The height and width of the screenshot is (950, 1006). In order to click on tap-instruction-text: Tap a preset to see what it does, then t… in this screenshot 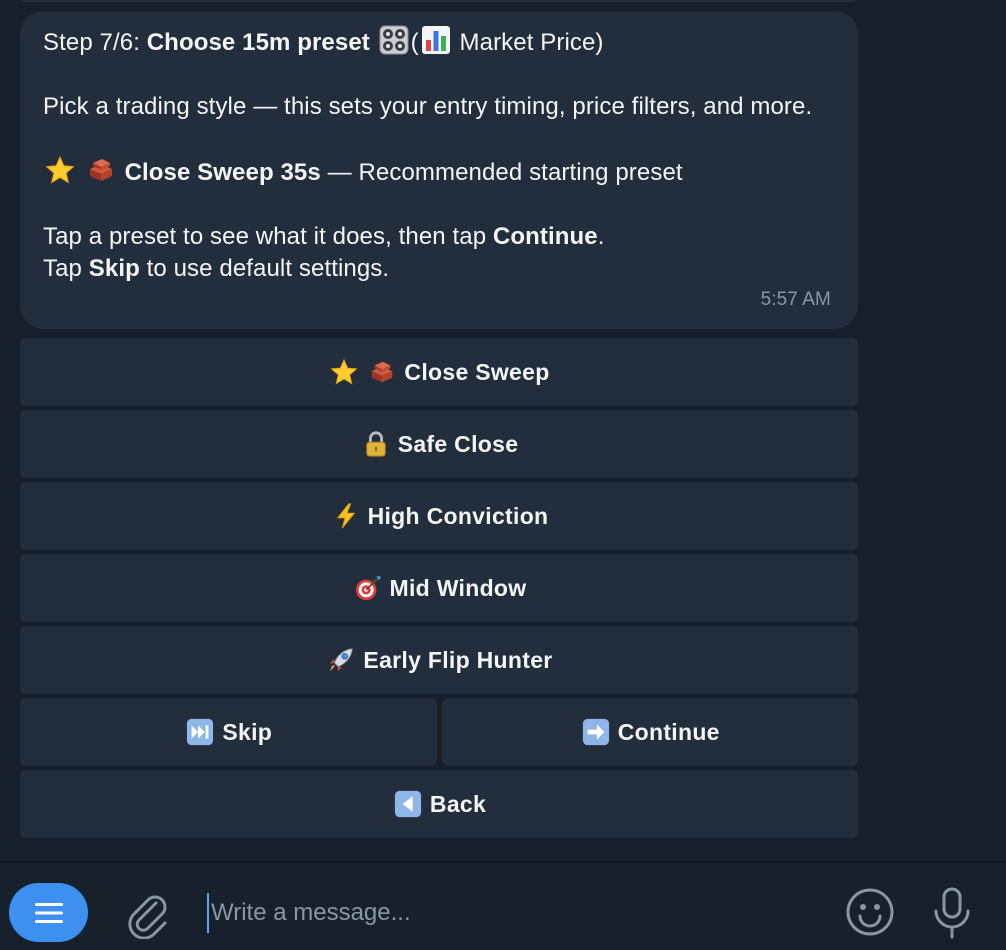, I will do `click(268, 236)`.